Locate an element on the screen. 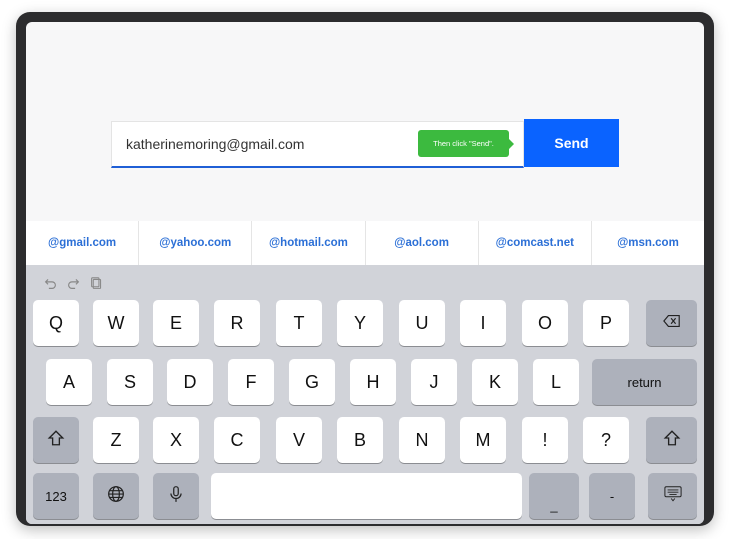 The width and height of the screenshot is (730, 539). shift-key-left is located at coordinates (56, 440).